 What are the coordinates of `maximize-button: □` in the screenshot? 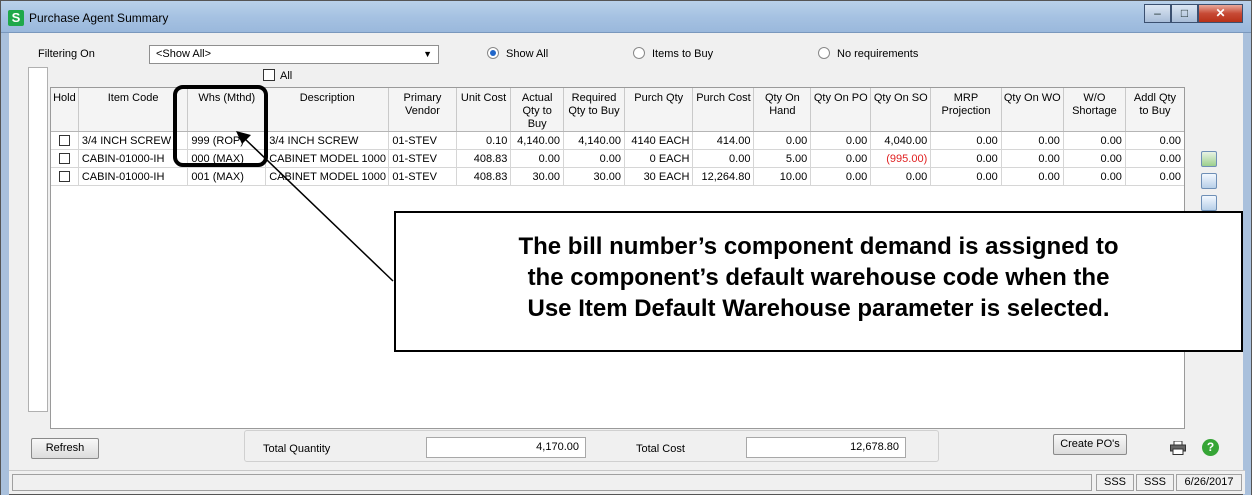 It's located at (1184, 13).